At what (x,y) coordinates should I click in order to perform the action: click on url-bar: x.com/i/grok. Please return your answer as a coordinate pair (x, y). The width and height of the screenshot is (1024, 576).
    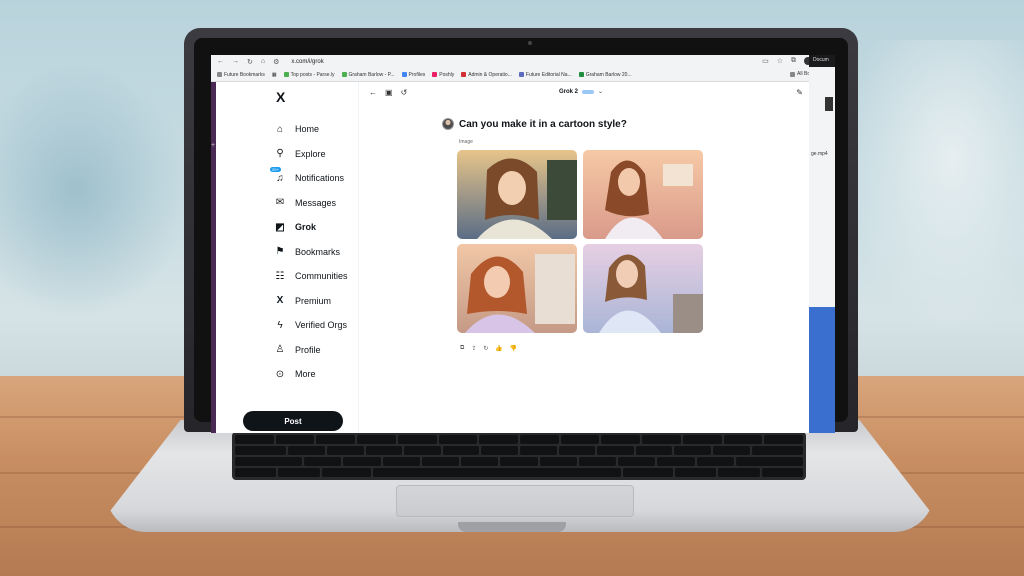
    Looking at the image, I should click on (307, 62).